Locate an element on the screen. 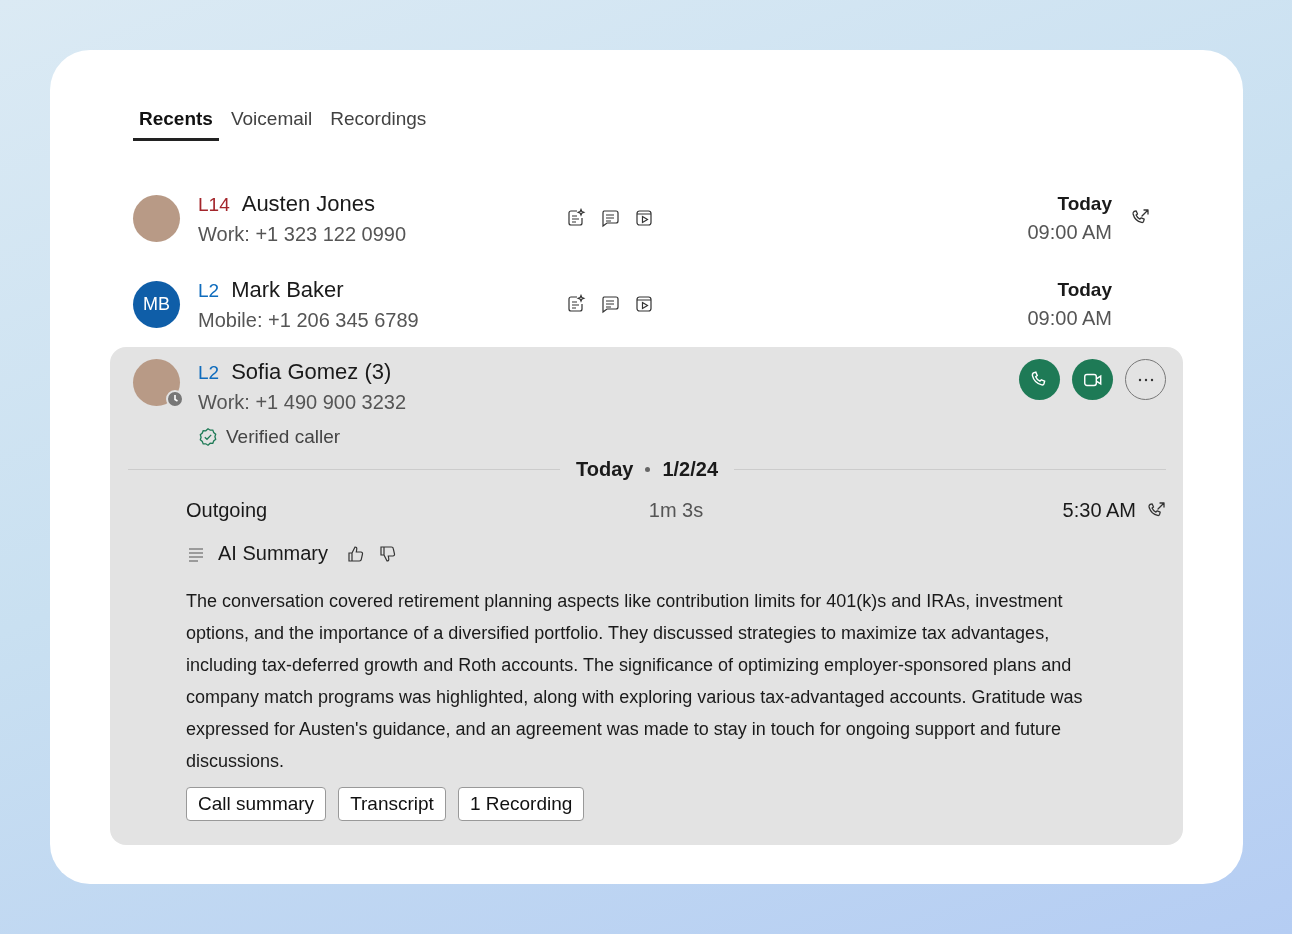  chip-button: Call summary is located at coordinates (256, 804).